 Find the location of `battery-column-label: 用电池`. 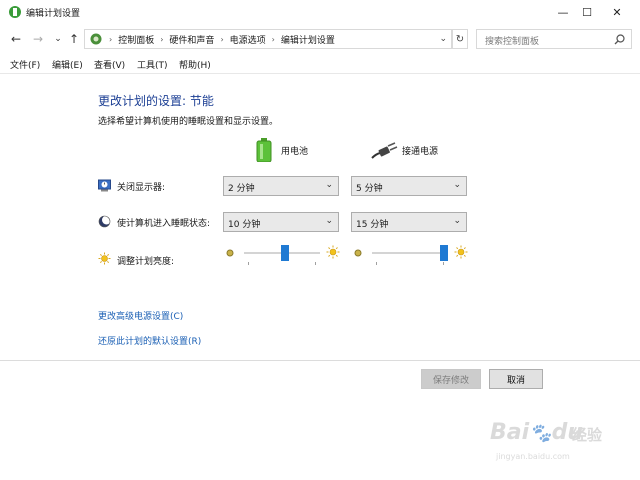

battery-column-label: 用电池 is located at coordinates (295, 152).